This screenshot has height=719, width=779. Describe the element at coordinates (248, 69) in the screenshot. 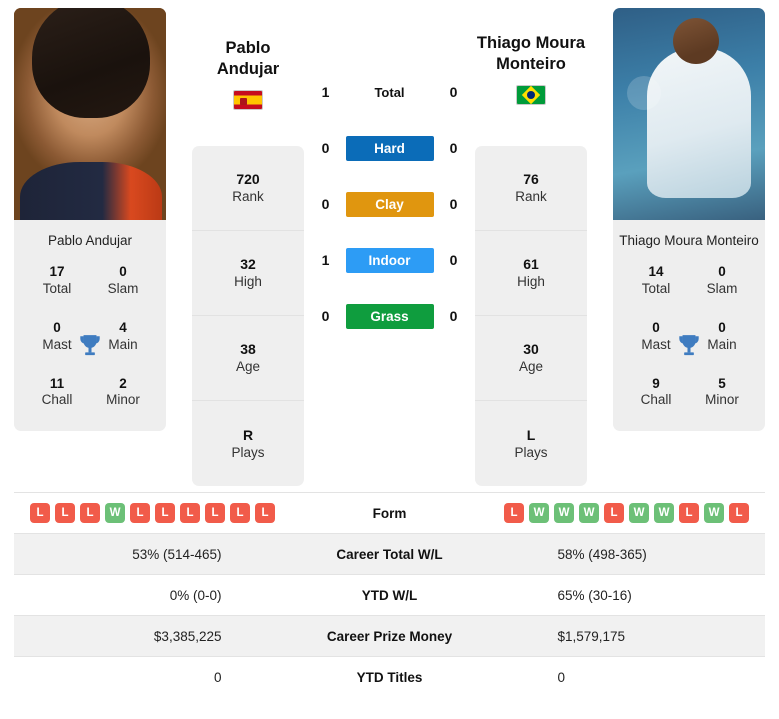

I see `left-player-name-line2: Andujar` at that location.